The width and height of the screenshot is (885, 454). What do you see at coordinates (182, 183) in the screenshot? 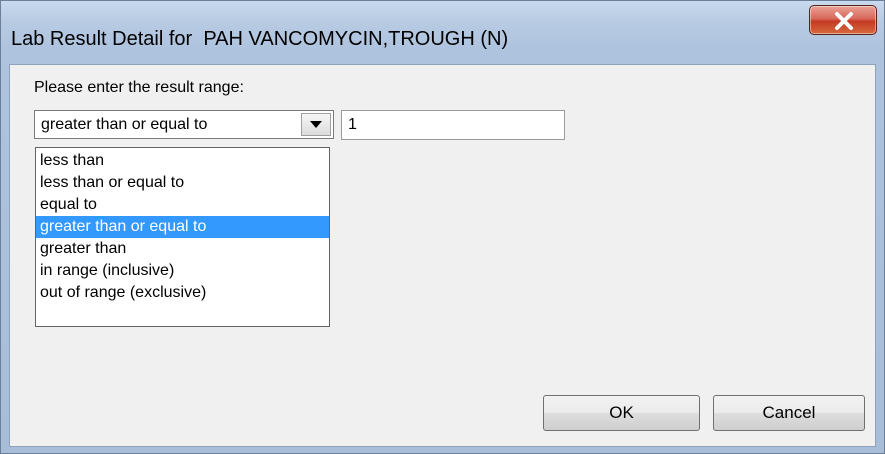
I see `dropdown-option-less-than-or-equal: less than or equal to` at bounding box center [182, 183].